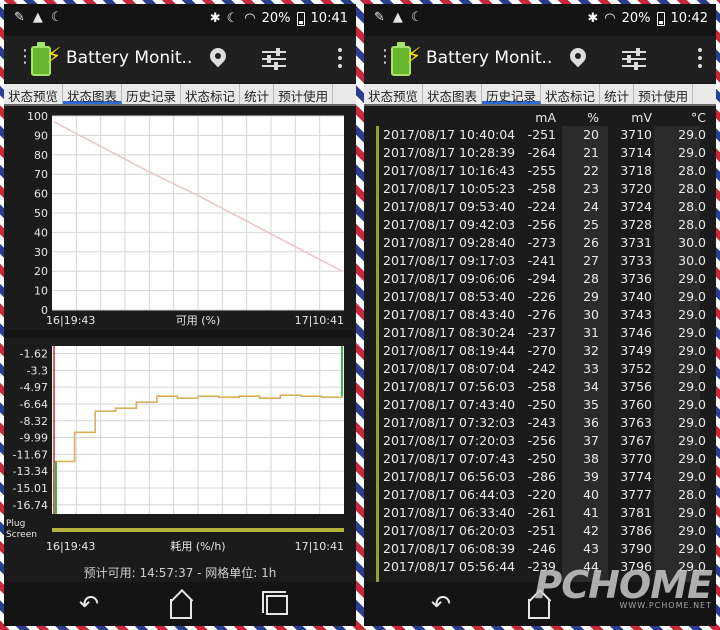 The height and width of the screenshot is (630, 720). I want to click on table-row: 2017/08/17 09:17:03 -241 27 3733 30.0, so click(540, 261).